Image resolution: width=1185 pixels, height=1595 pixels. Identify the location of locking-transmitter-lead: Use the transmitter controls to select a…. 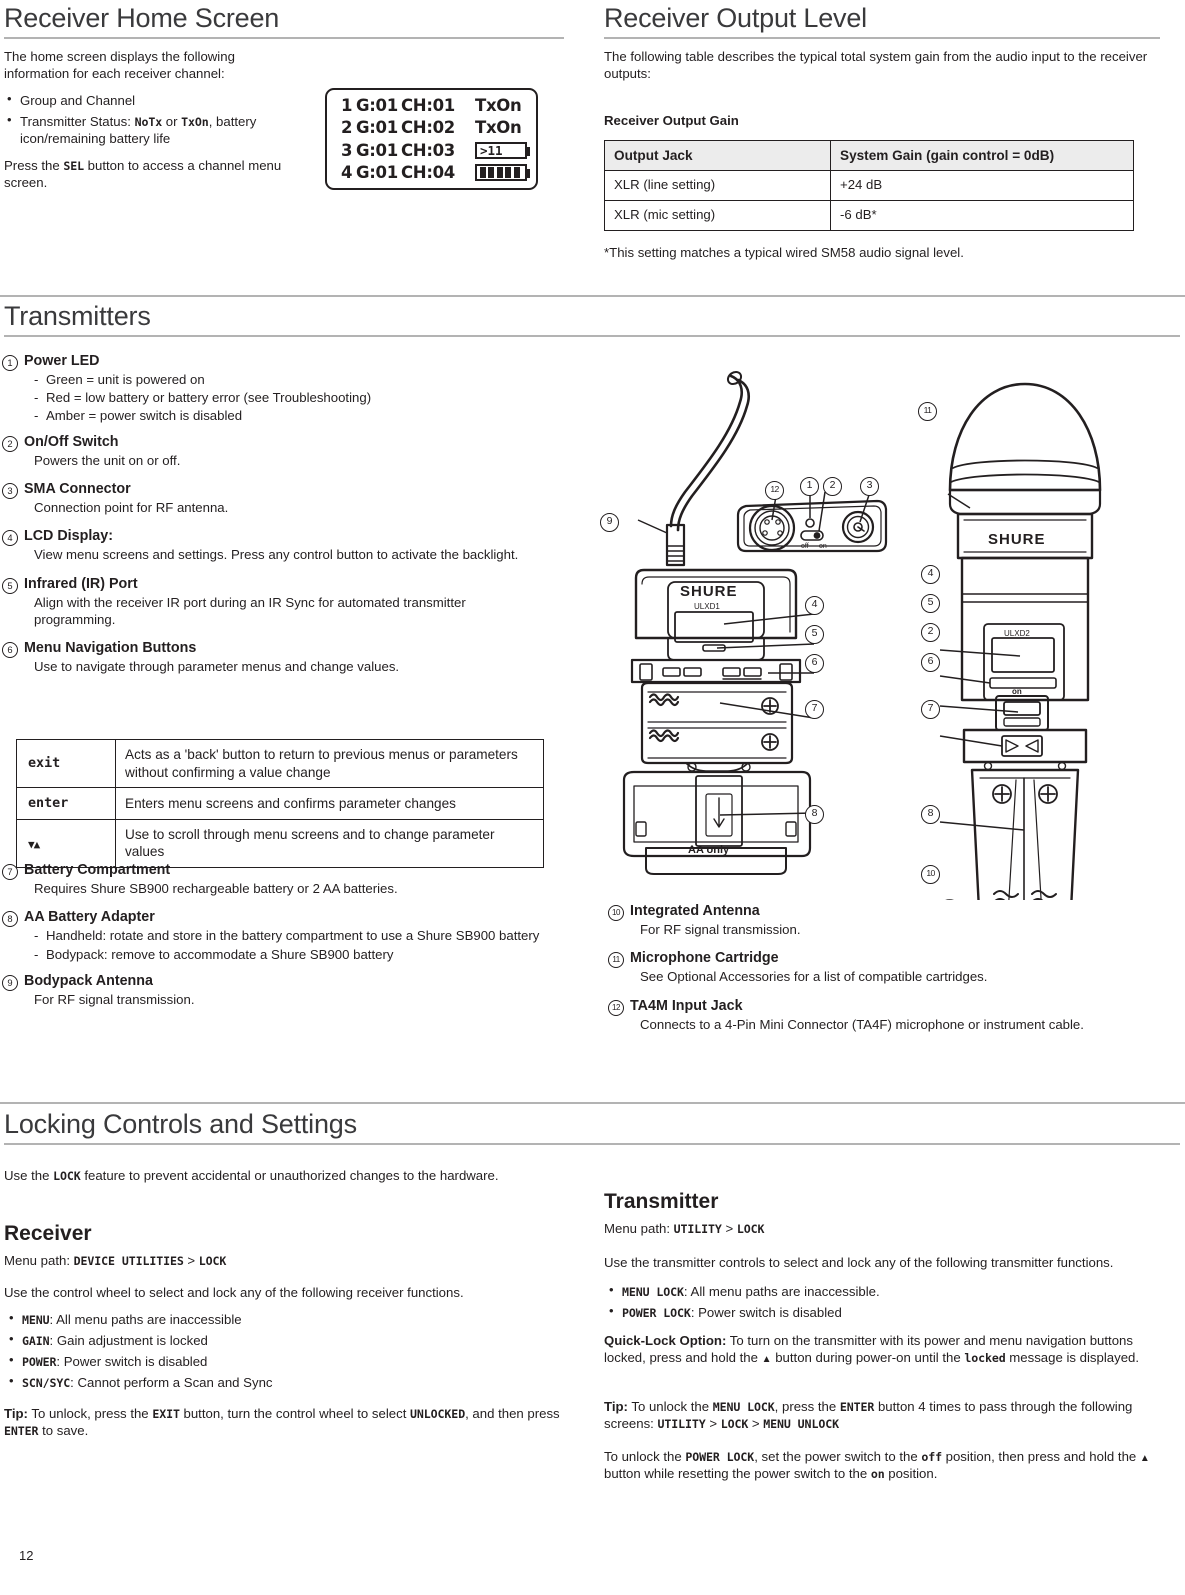
(859, 1262).